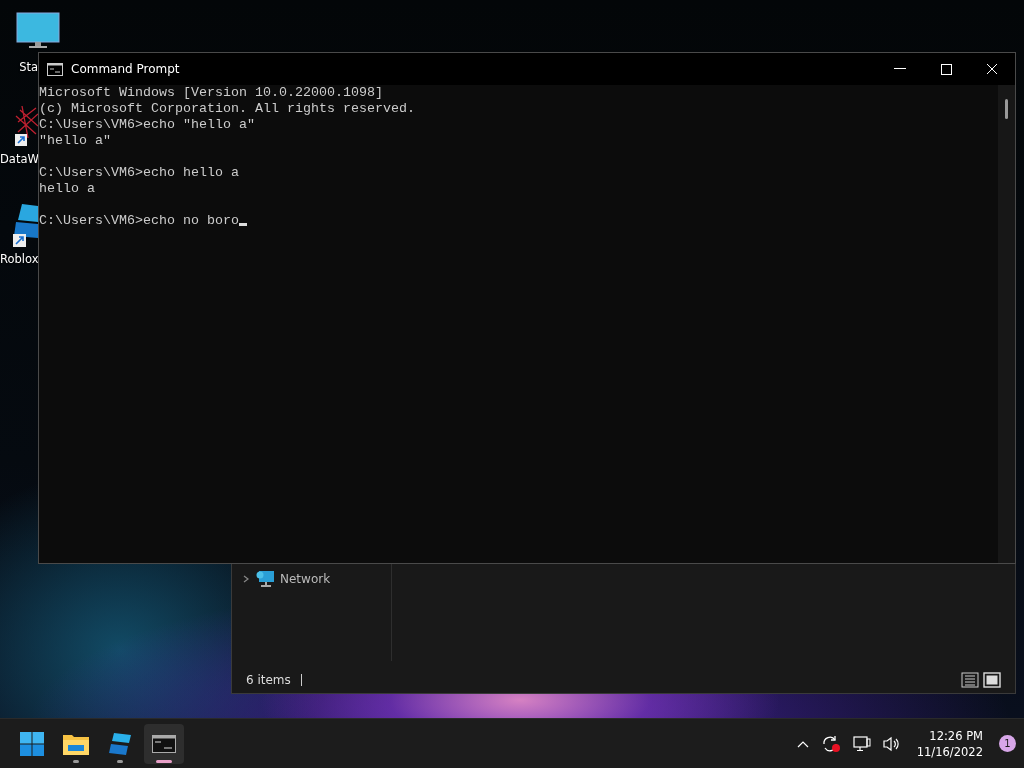 The width and height of the screenshot is (1024, 768). I want to click on nav-item: Network, so click(311, 579).